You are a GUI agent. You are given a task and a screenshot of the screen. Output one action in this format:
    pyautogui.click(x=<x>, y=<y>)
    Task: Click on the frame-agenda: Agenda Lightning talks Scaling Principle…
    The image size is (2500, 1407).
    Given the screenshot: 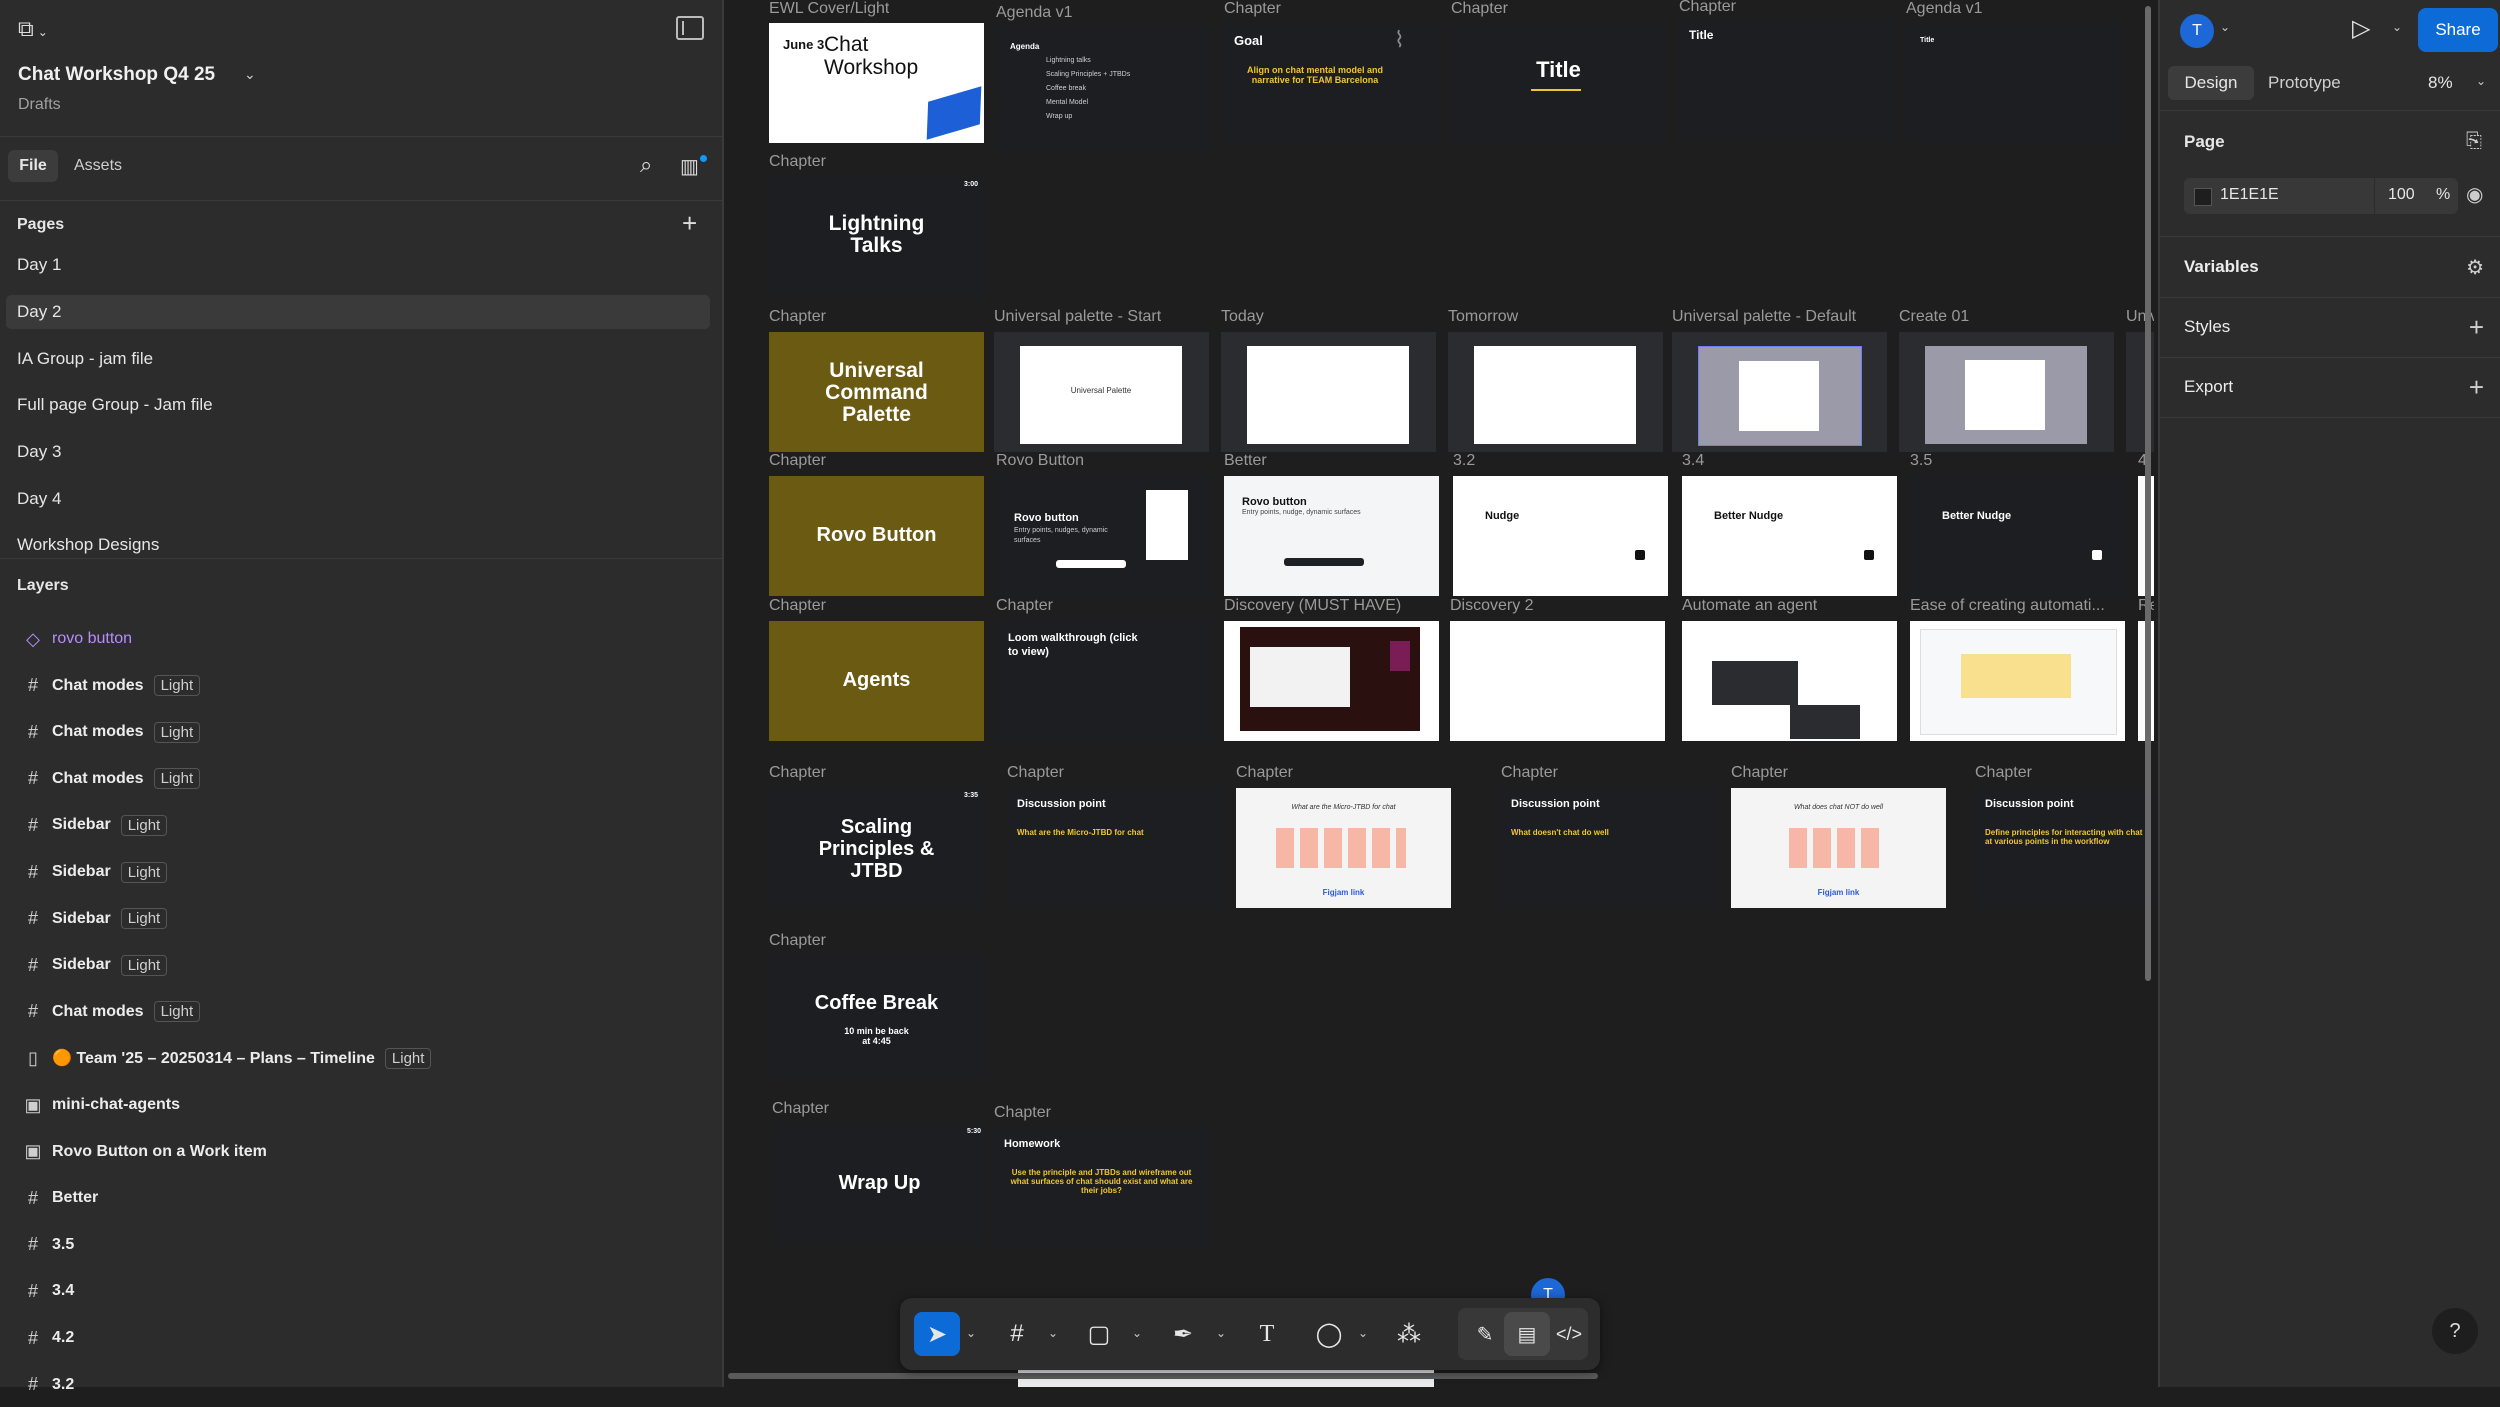 What is the action you would take?
    pyautogui.click(x=1103, y=89)
    